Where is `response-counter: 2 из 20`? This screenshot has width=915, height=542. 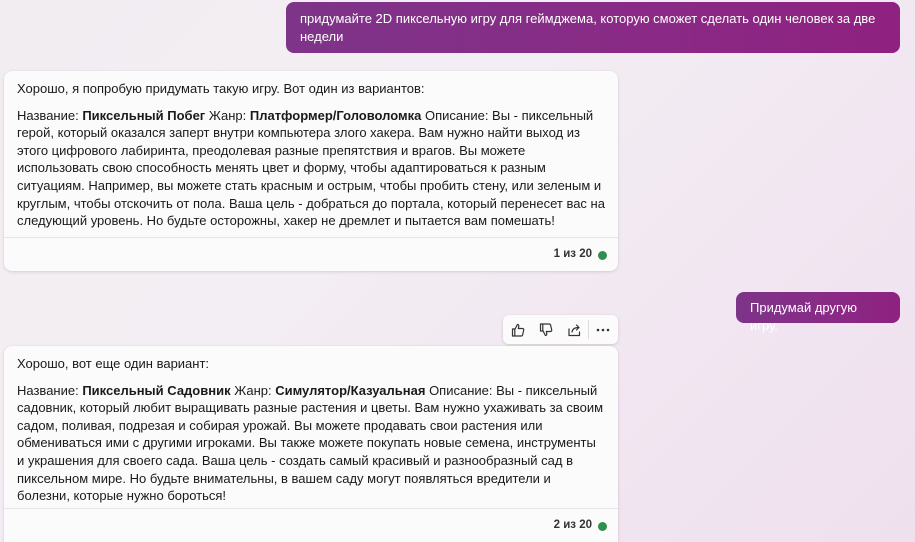
response-counter: 2 из 20 is located at coordinates (572, 525).